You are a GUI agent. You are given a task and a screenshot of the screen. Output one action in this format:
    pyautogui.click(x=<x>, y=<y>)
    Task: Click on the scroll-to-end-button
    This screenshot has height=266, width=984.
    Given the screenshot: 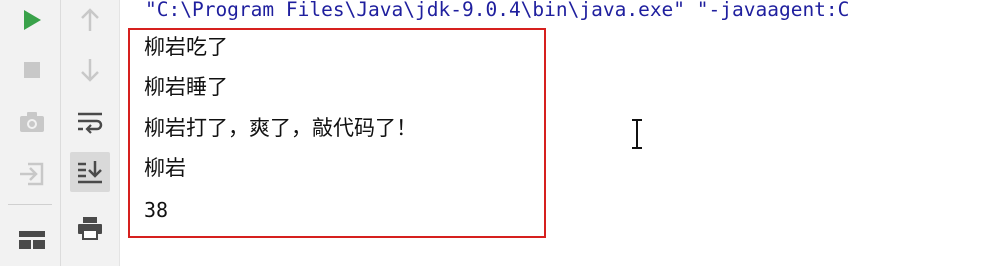 What is the action you would take?
    pyautogui.click(x=90, y=172)
    